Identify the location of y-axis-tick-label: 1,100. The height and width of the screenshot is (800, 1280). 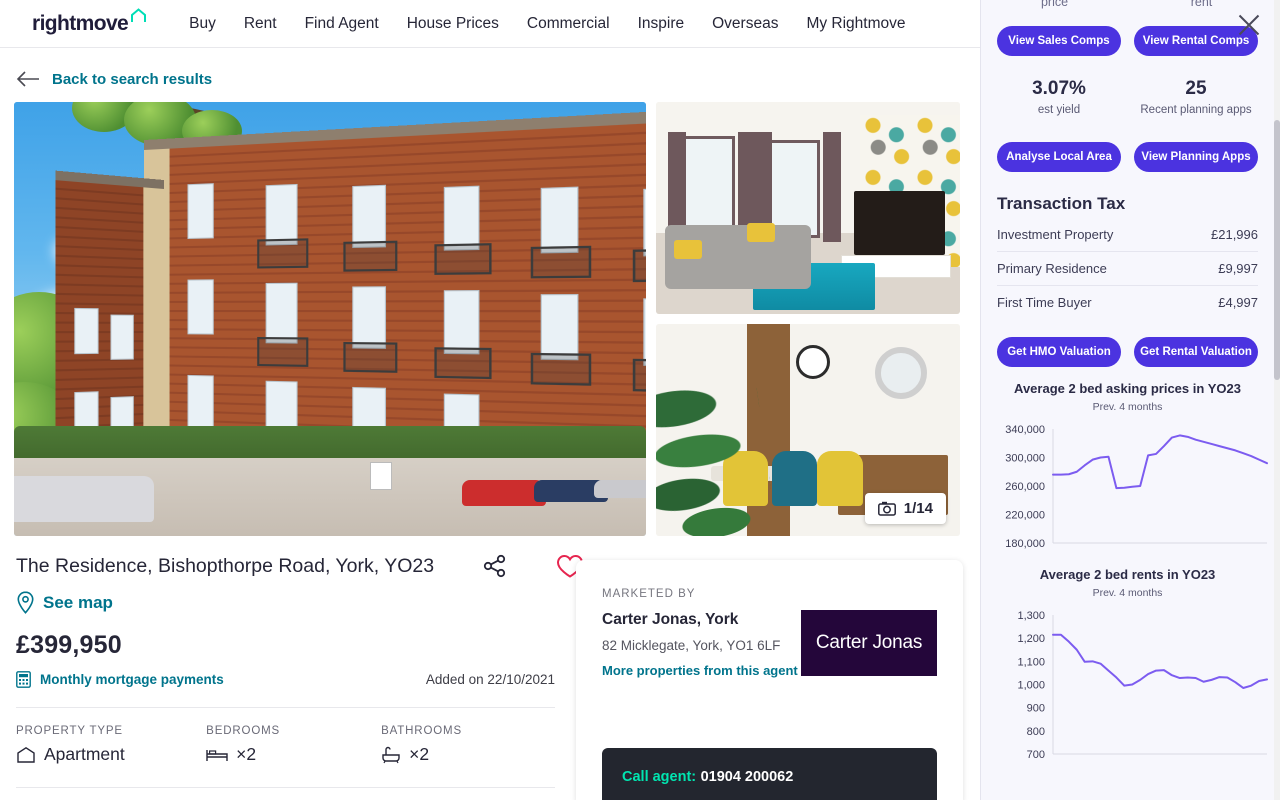
(1031, 662).